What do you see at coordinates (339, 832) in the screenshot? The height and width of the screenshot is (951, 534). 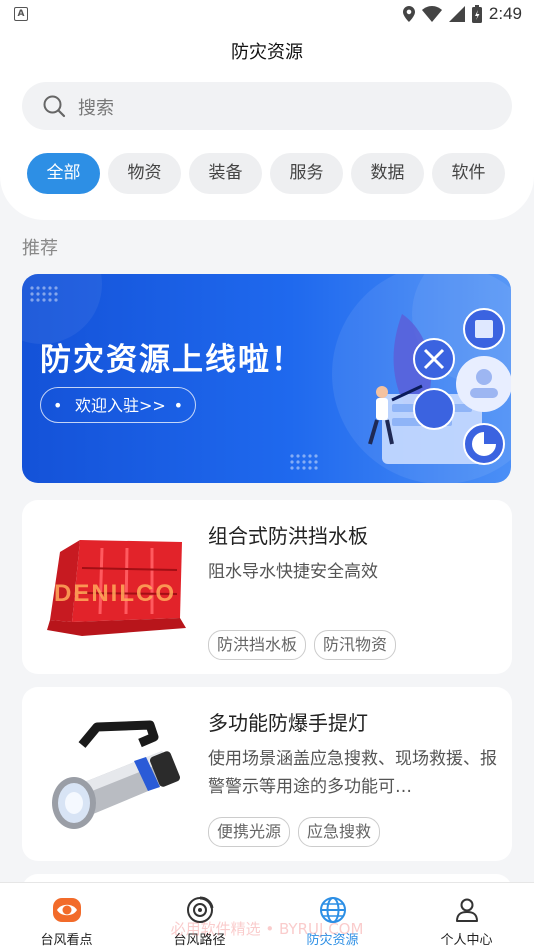 I see `tag: 应急搜救` at bounding box center [339, 832].